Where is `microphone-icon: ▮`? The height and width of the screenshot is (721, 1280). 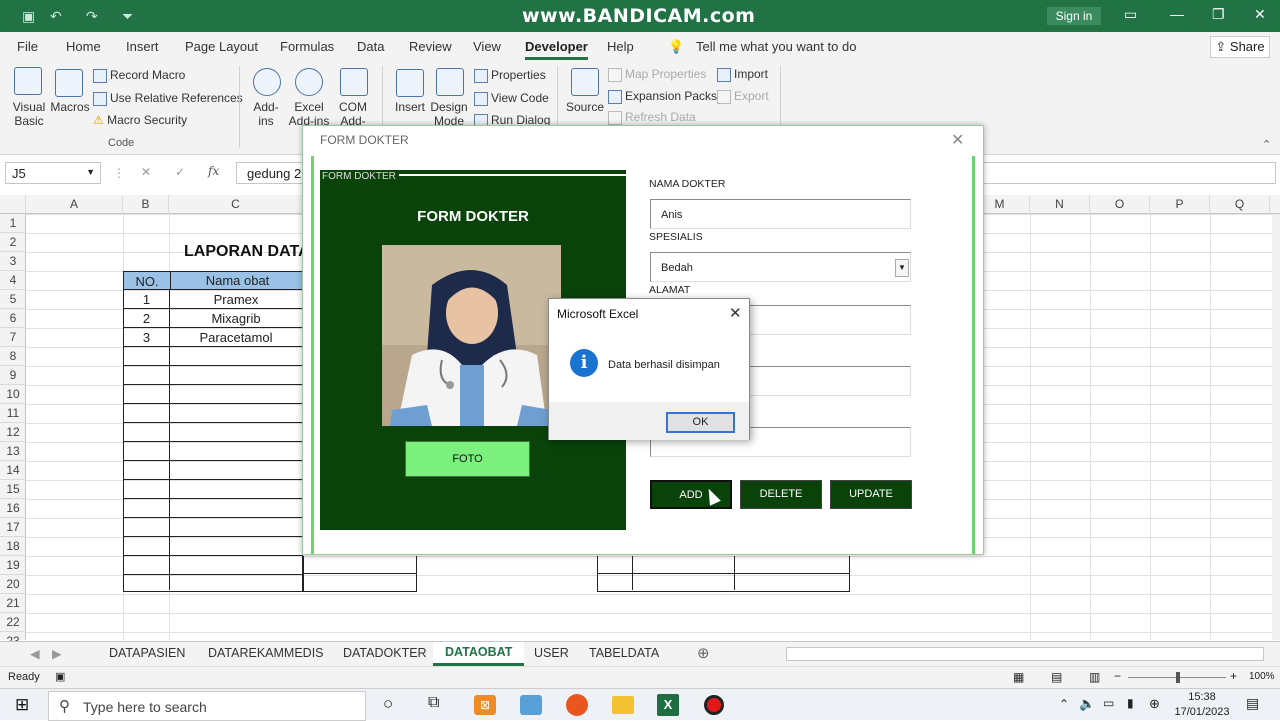 microphone-icon: ▮ is located at coordinates (1130, 703).